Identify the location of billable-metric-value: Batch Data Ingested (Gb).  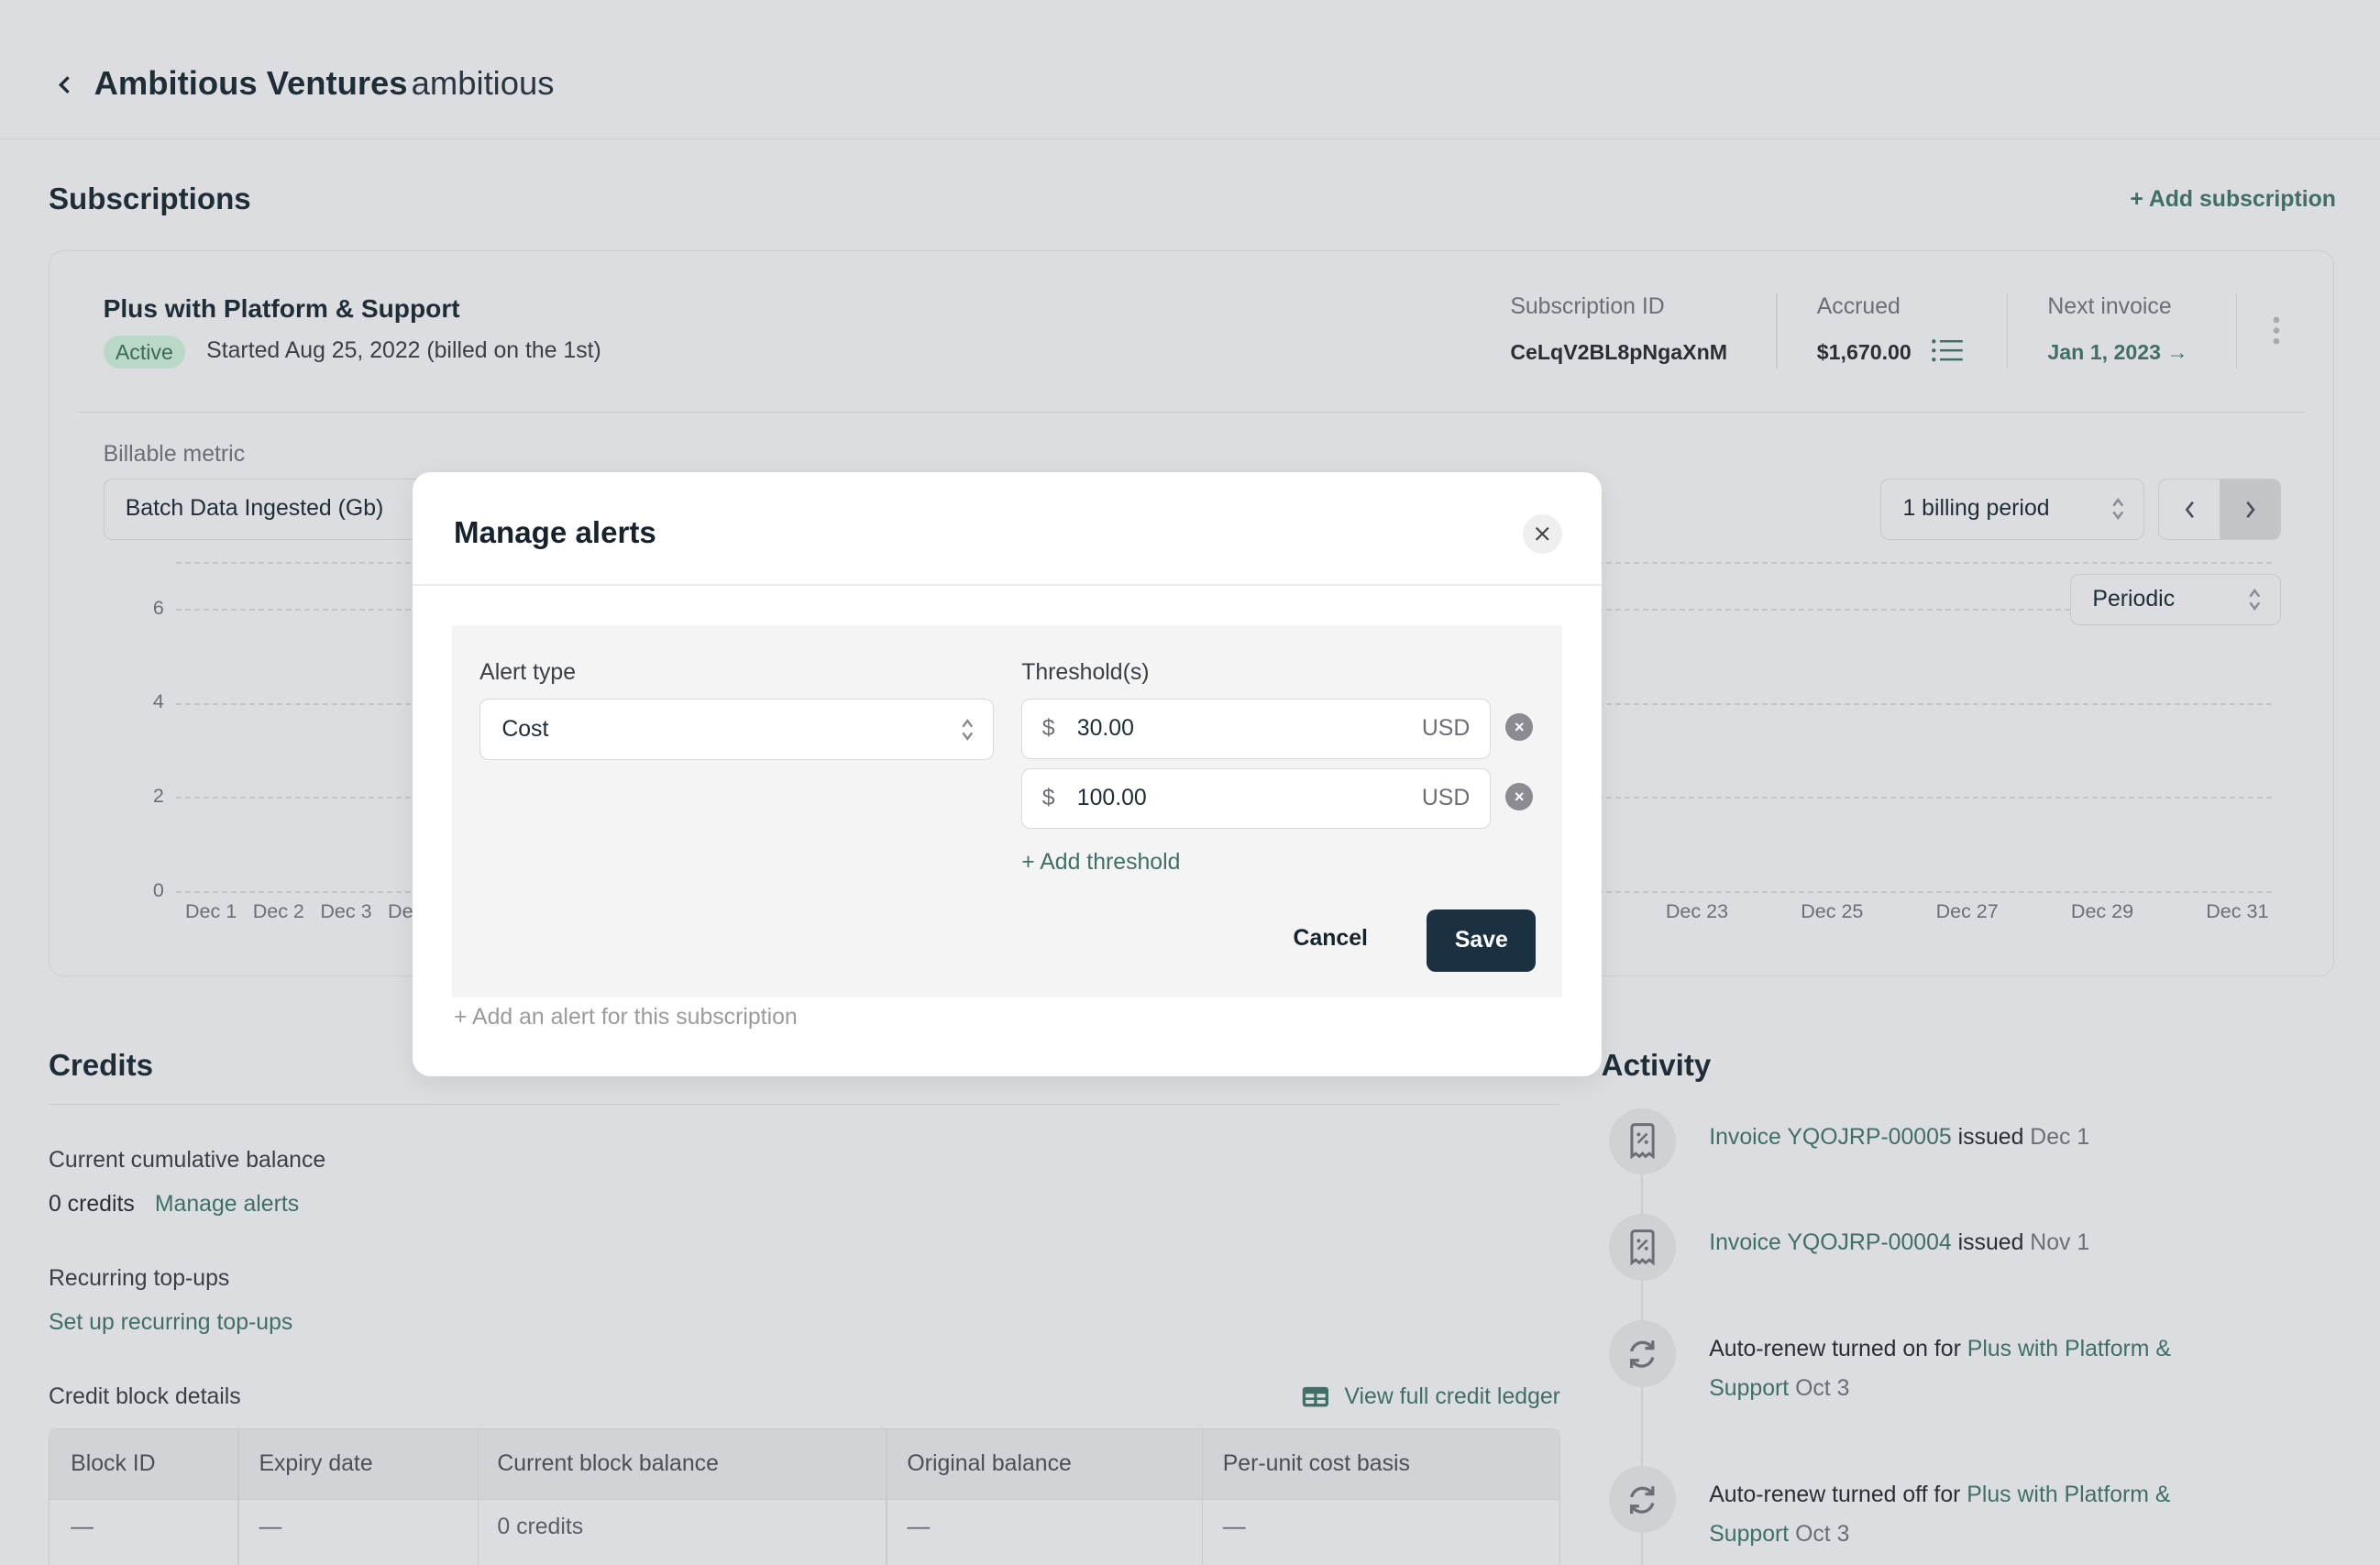
(254, 509).